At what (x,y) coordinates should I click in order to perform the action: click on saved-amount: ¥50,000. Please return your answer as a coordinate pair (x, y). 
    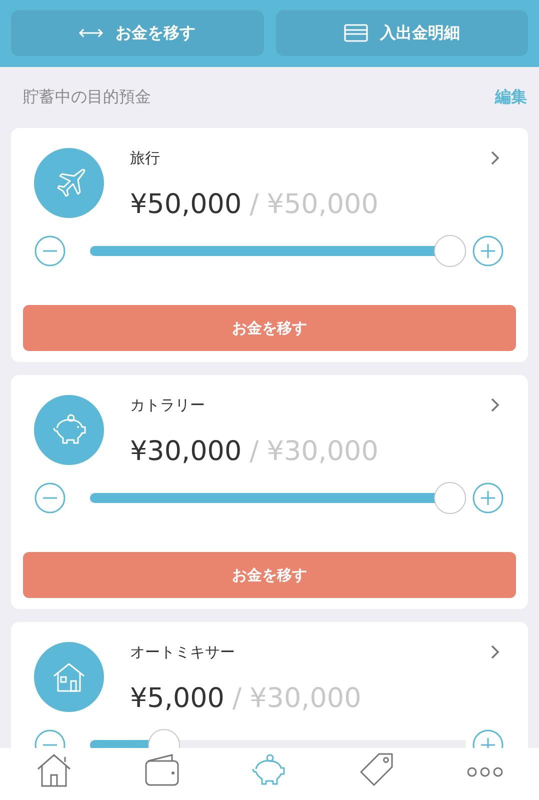
    Looking at the image, I should click on (186, 205).